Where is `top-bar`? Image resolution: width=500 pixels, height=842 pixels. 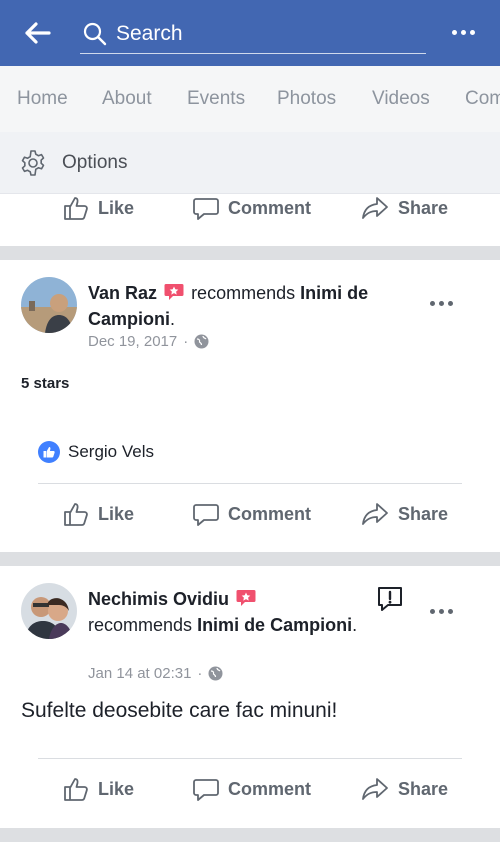
top-bar is located at coordinates (250, 33).